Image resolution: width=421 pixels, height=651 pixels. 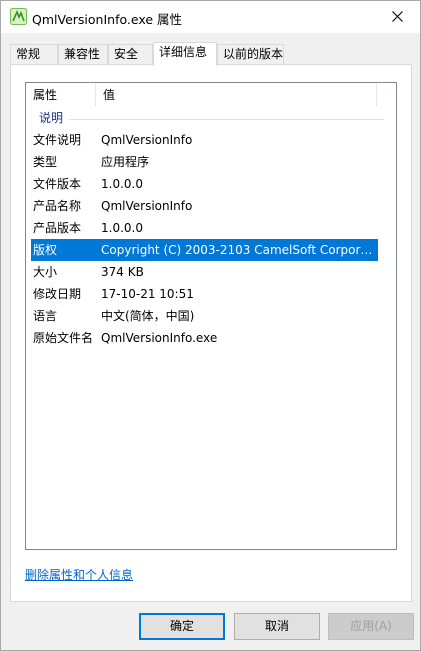 I want to click on apply-button: 应用(A), so click(x=371, y=626).